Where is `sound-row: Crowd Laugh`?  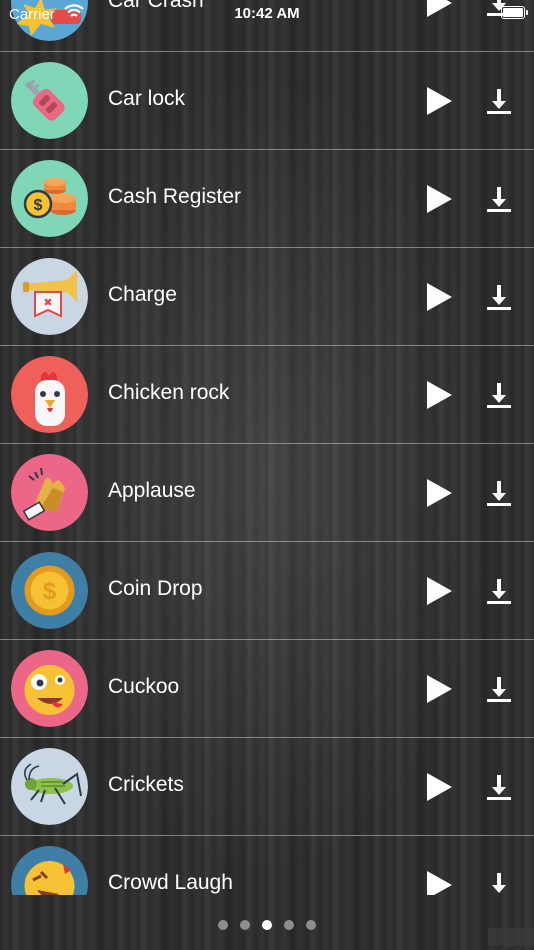 sound-row: Crowd Laugh is located at coordinates (267, 865).